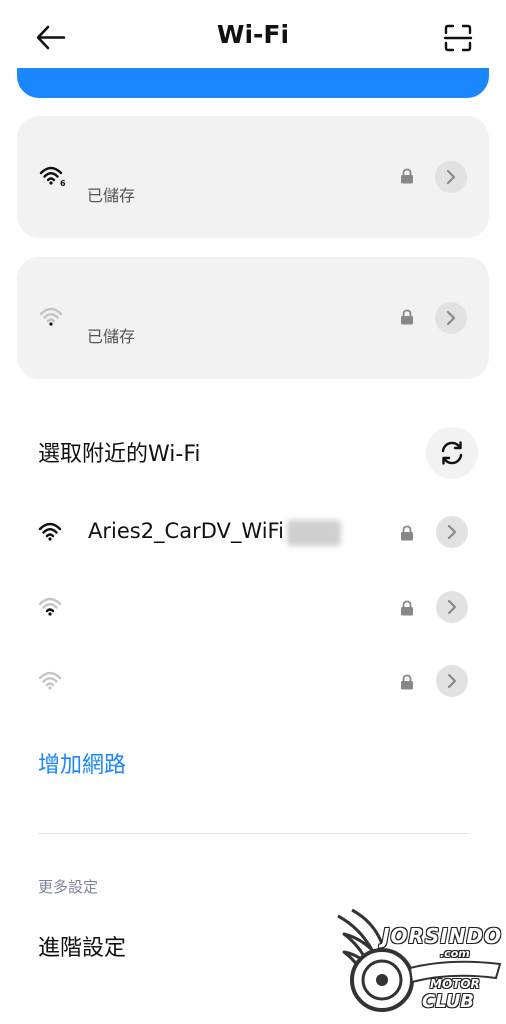  I want to click on advanced-settings-item: 進階設定, so click(82, 946).